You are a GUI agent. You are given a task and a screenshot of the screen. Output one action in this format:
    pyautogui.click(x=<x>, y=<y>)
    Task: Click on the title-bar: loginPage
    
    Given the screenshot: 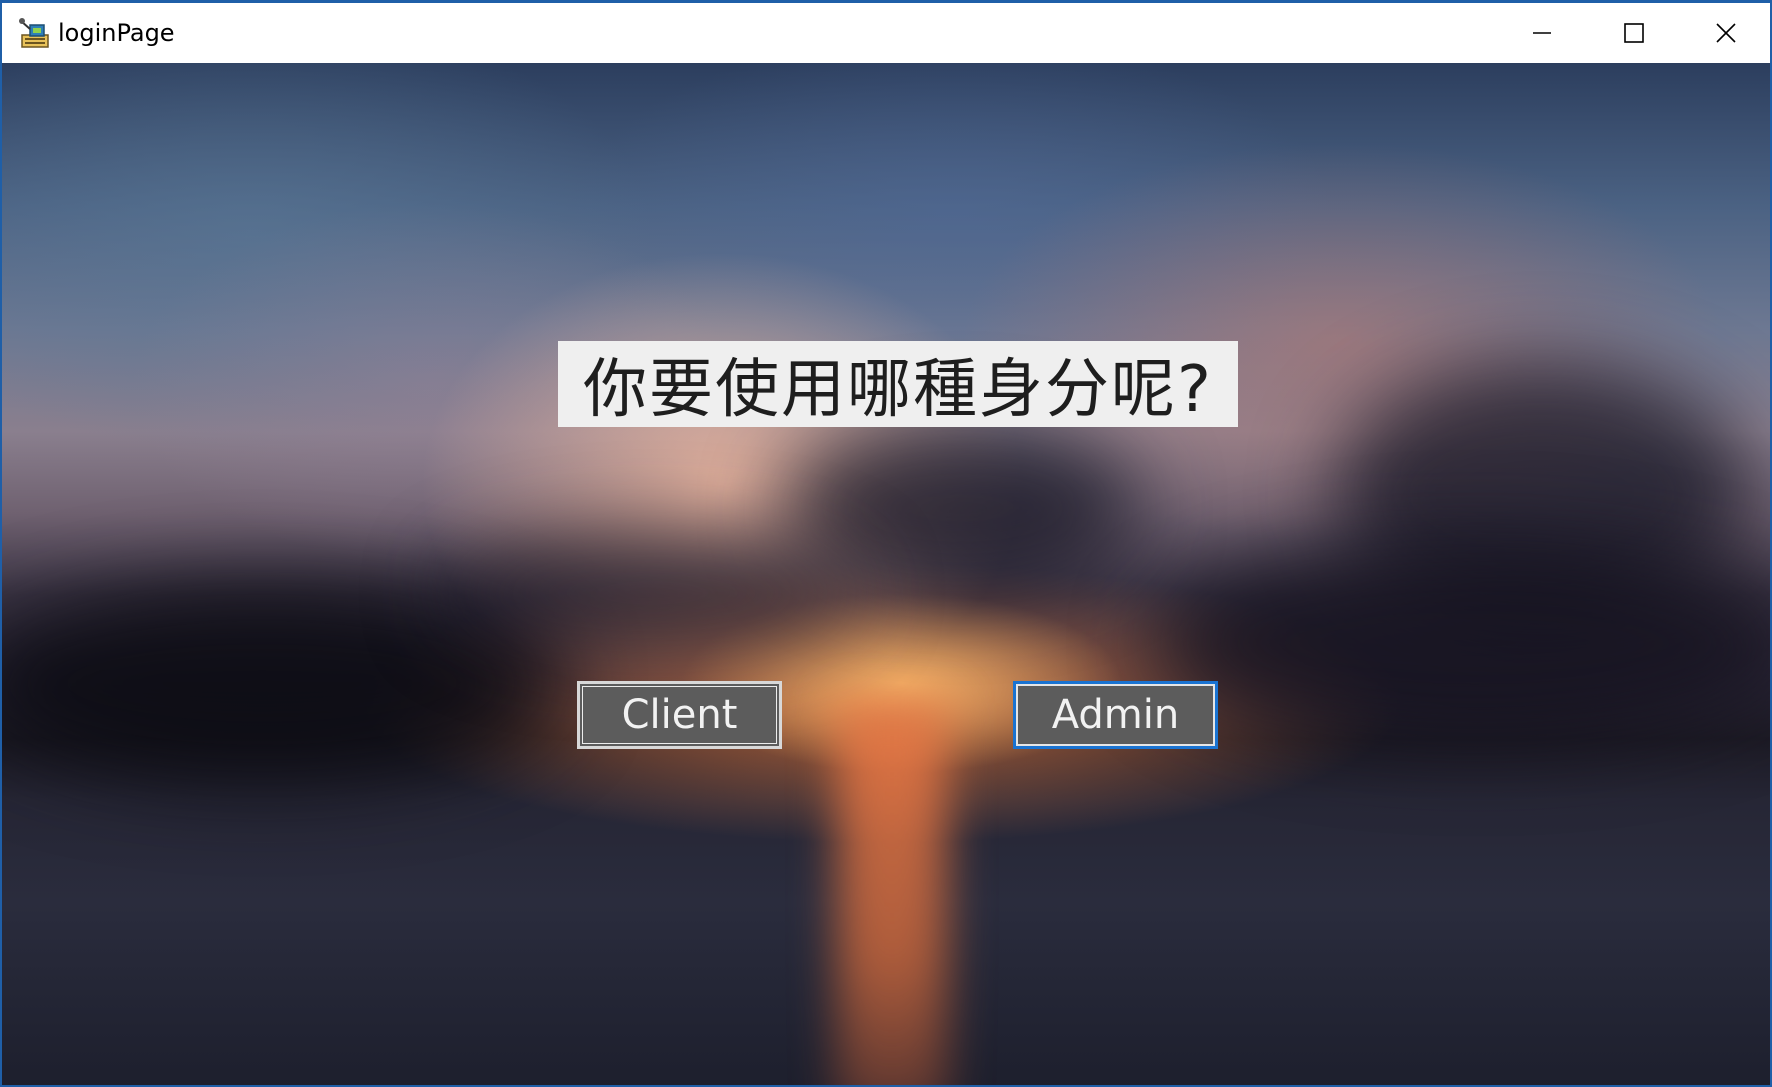 What is the action you would take?
    pyautogui.click(x=886, y=33)
    